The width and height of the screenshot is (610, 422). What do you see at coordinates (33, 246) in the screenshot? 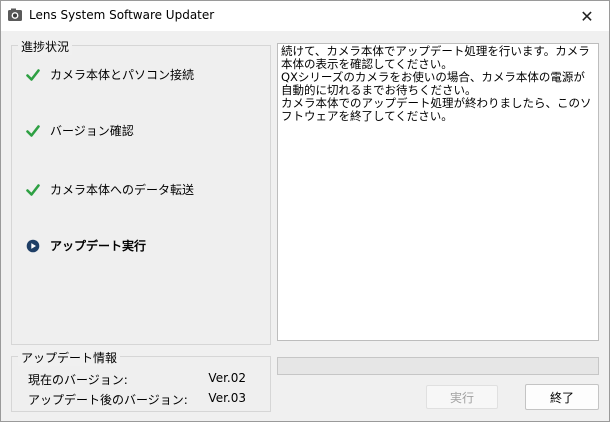
I see `play-icon` at bounding box center [33, 246].